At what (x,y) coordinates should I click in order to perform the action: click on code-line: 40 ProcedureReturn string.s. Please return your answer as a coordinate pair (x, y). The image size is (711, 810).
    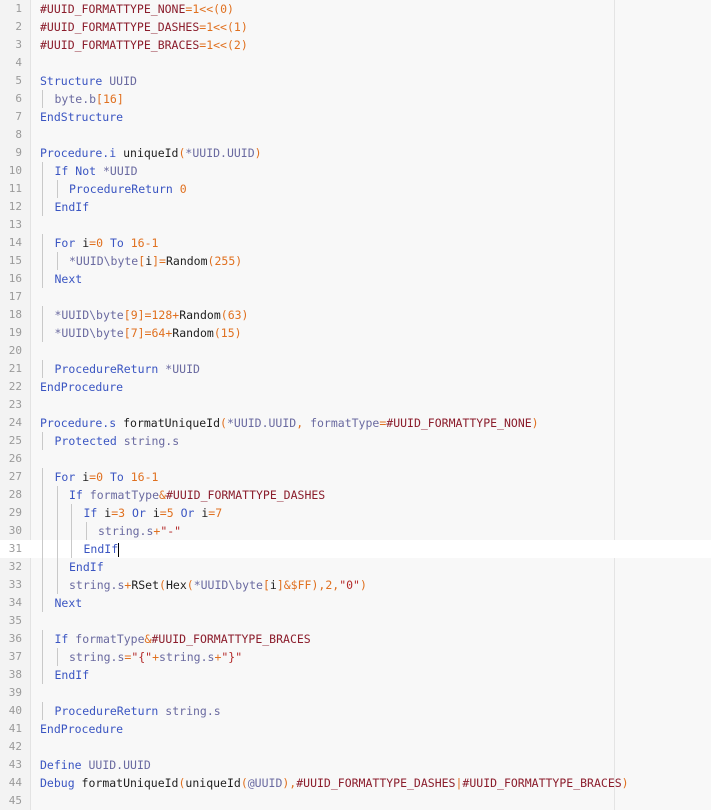
    Looking at the image, I should click on (355, 711).